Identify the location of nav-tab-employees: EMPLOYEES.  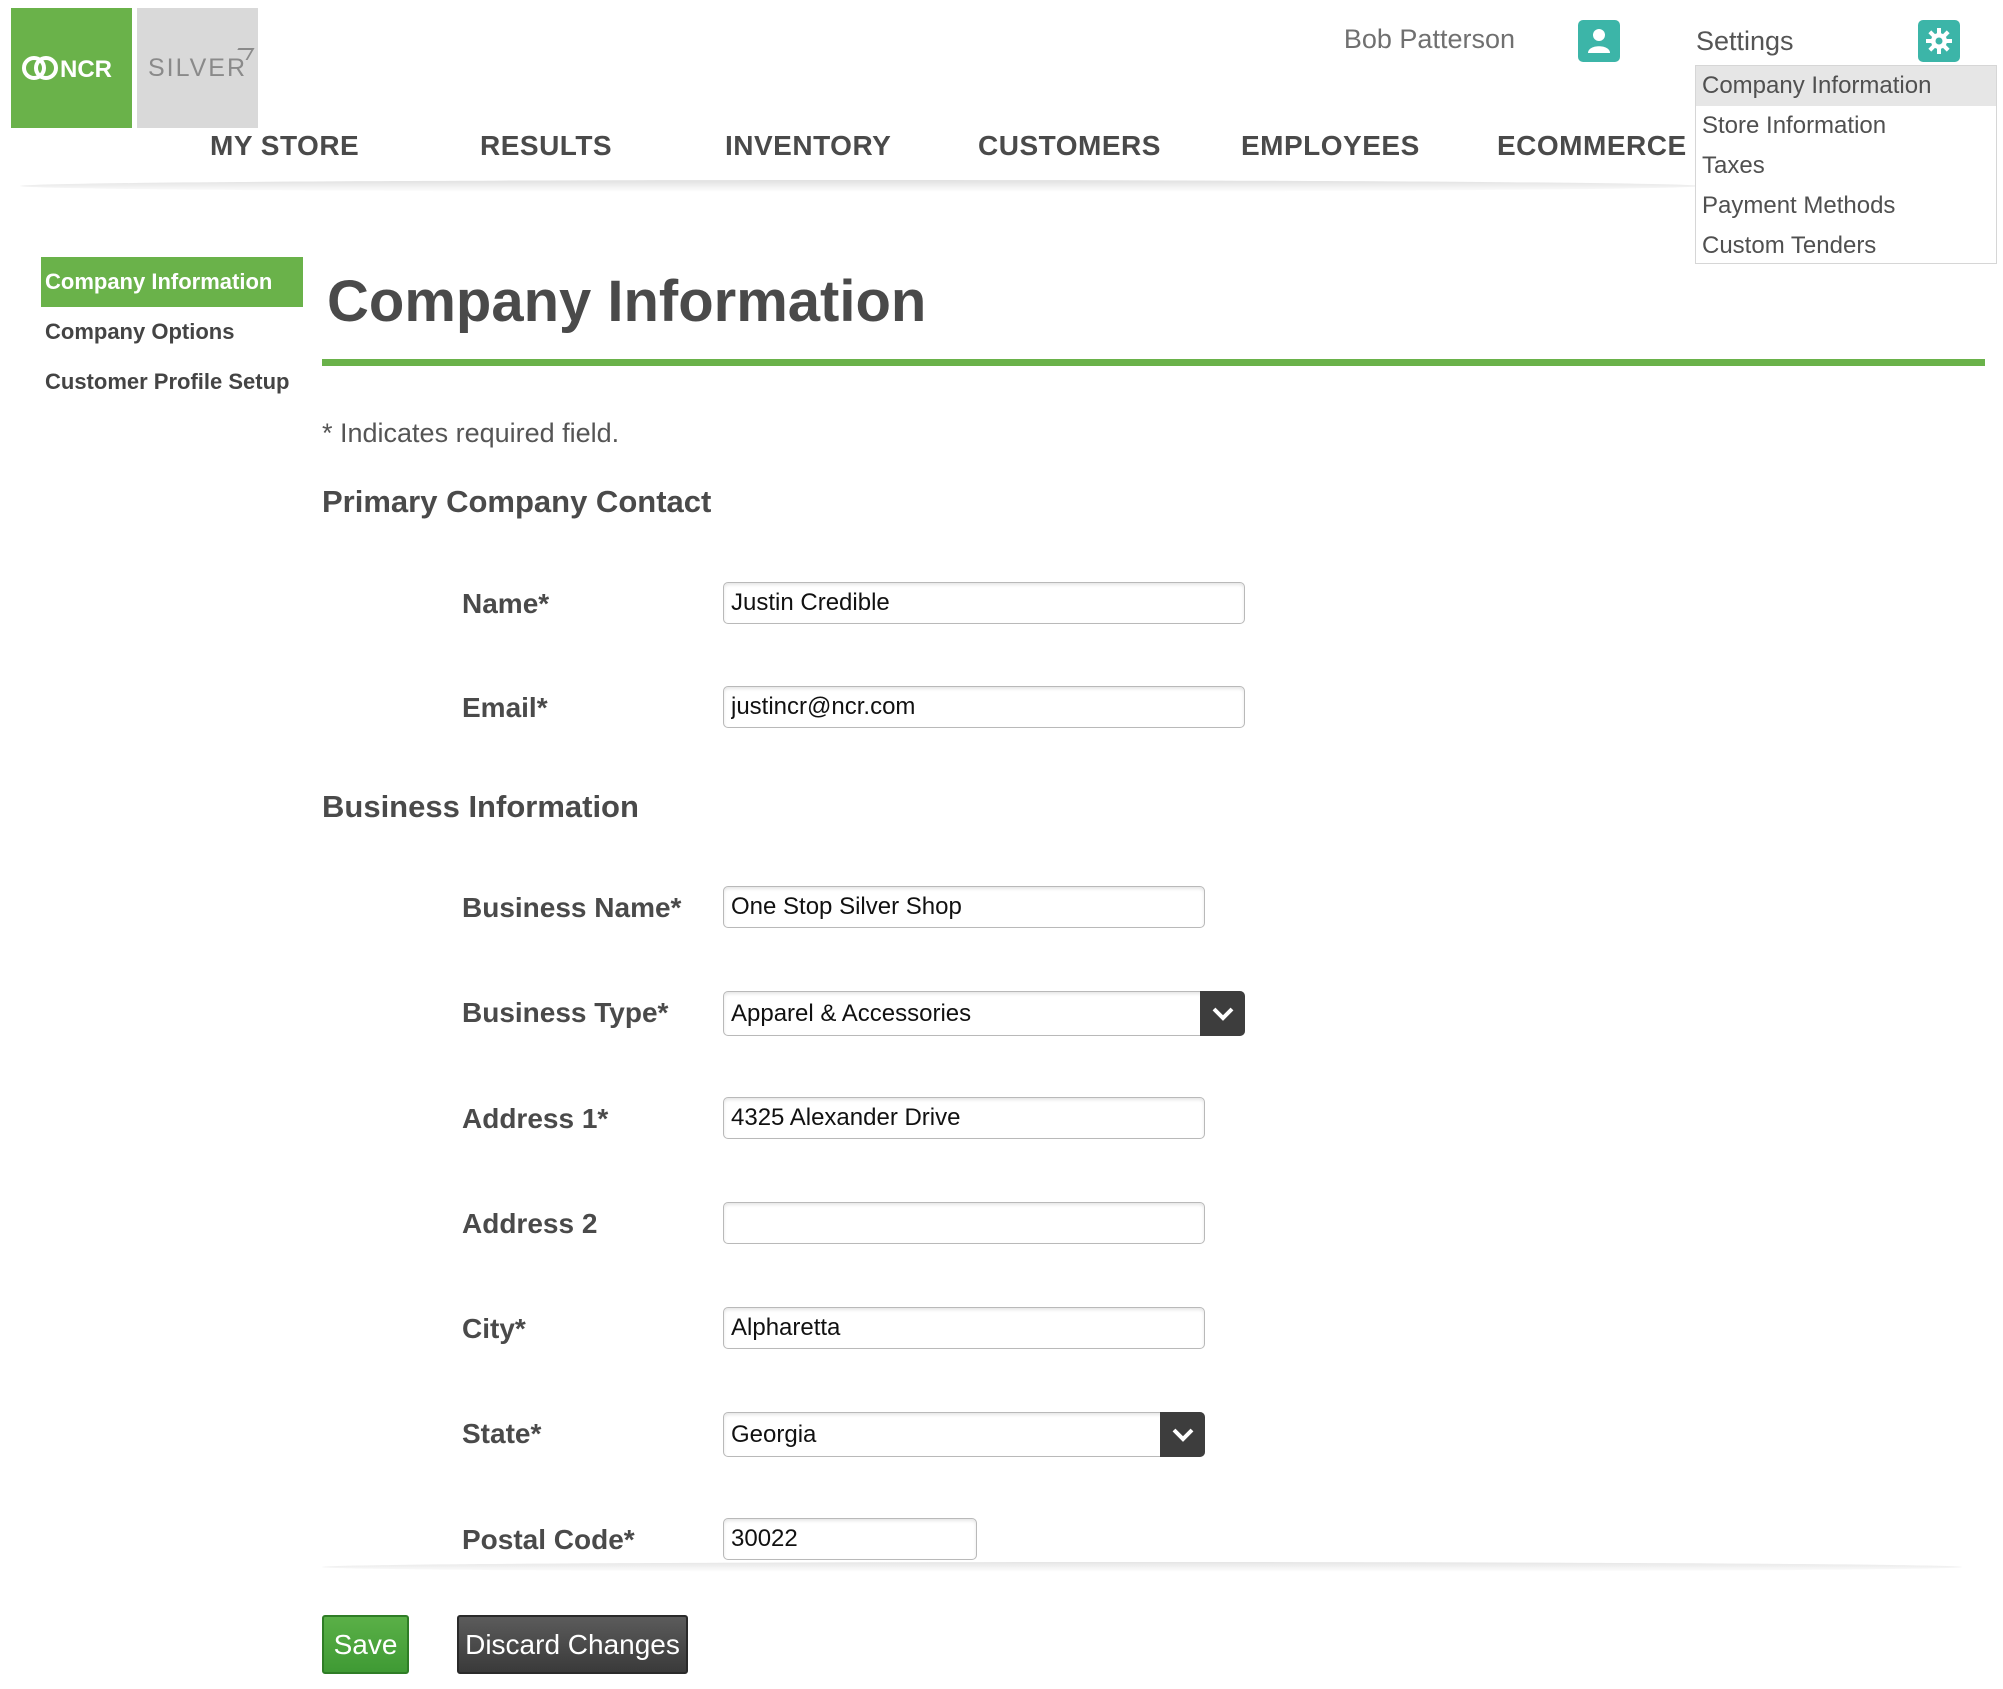
(1330, 146).